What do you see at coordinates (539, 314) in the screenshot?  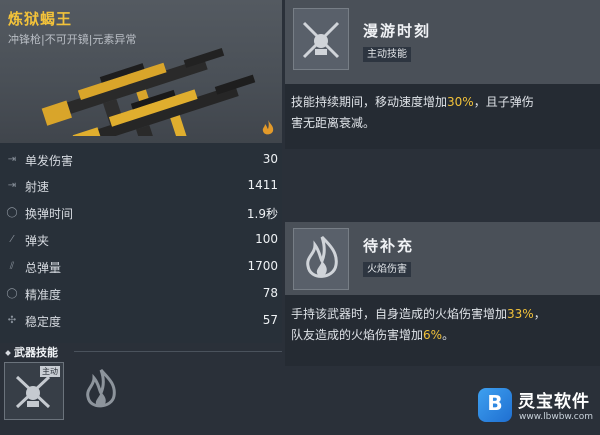 I see `desc-text: ，` at bounding box center [539, 314].